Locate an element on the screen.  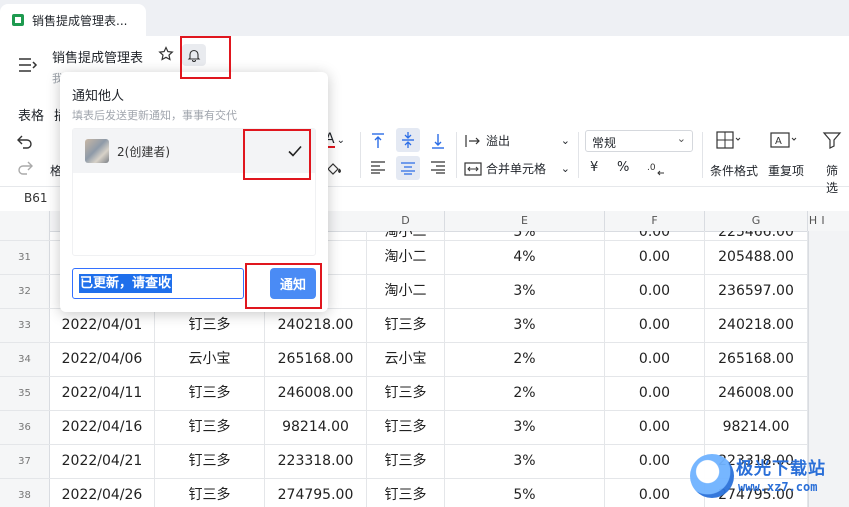
popup-hint: 填表后发送更新通知，事事有交代 is located at coordinates (154, 115).